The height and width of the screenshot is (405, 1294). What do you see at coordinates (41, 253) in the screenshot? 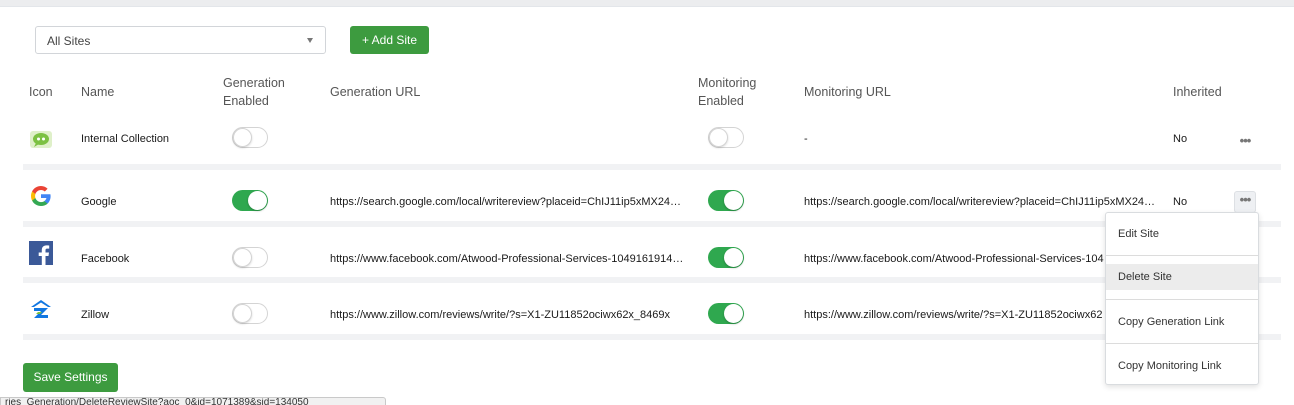
I see `facebook-icon` at bounding box center [41, 253].